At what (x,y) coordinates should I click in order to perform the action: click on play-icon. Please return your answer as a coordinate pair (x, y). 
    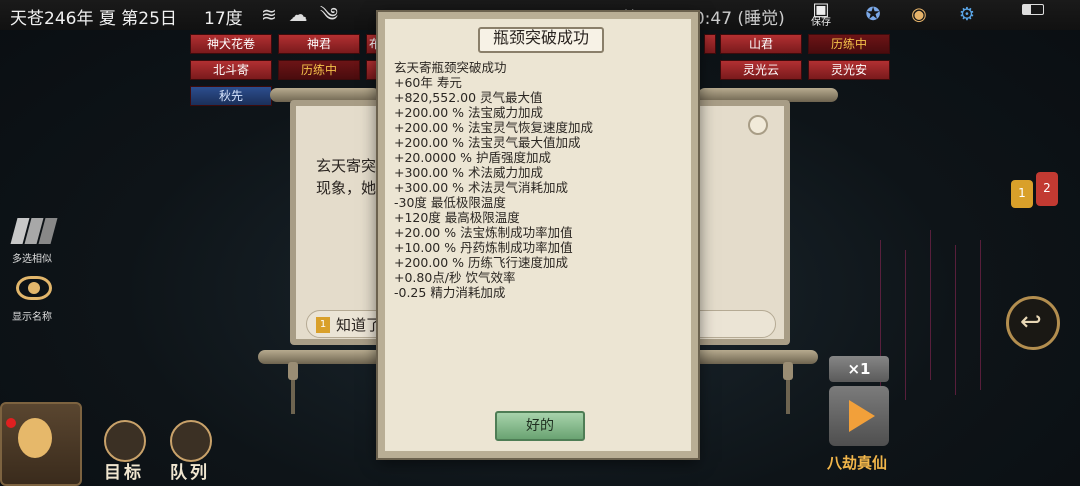
    Looking at the image, I should click on (862, 416).